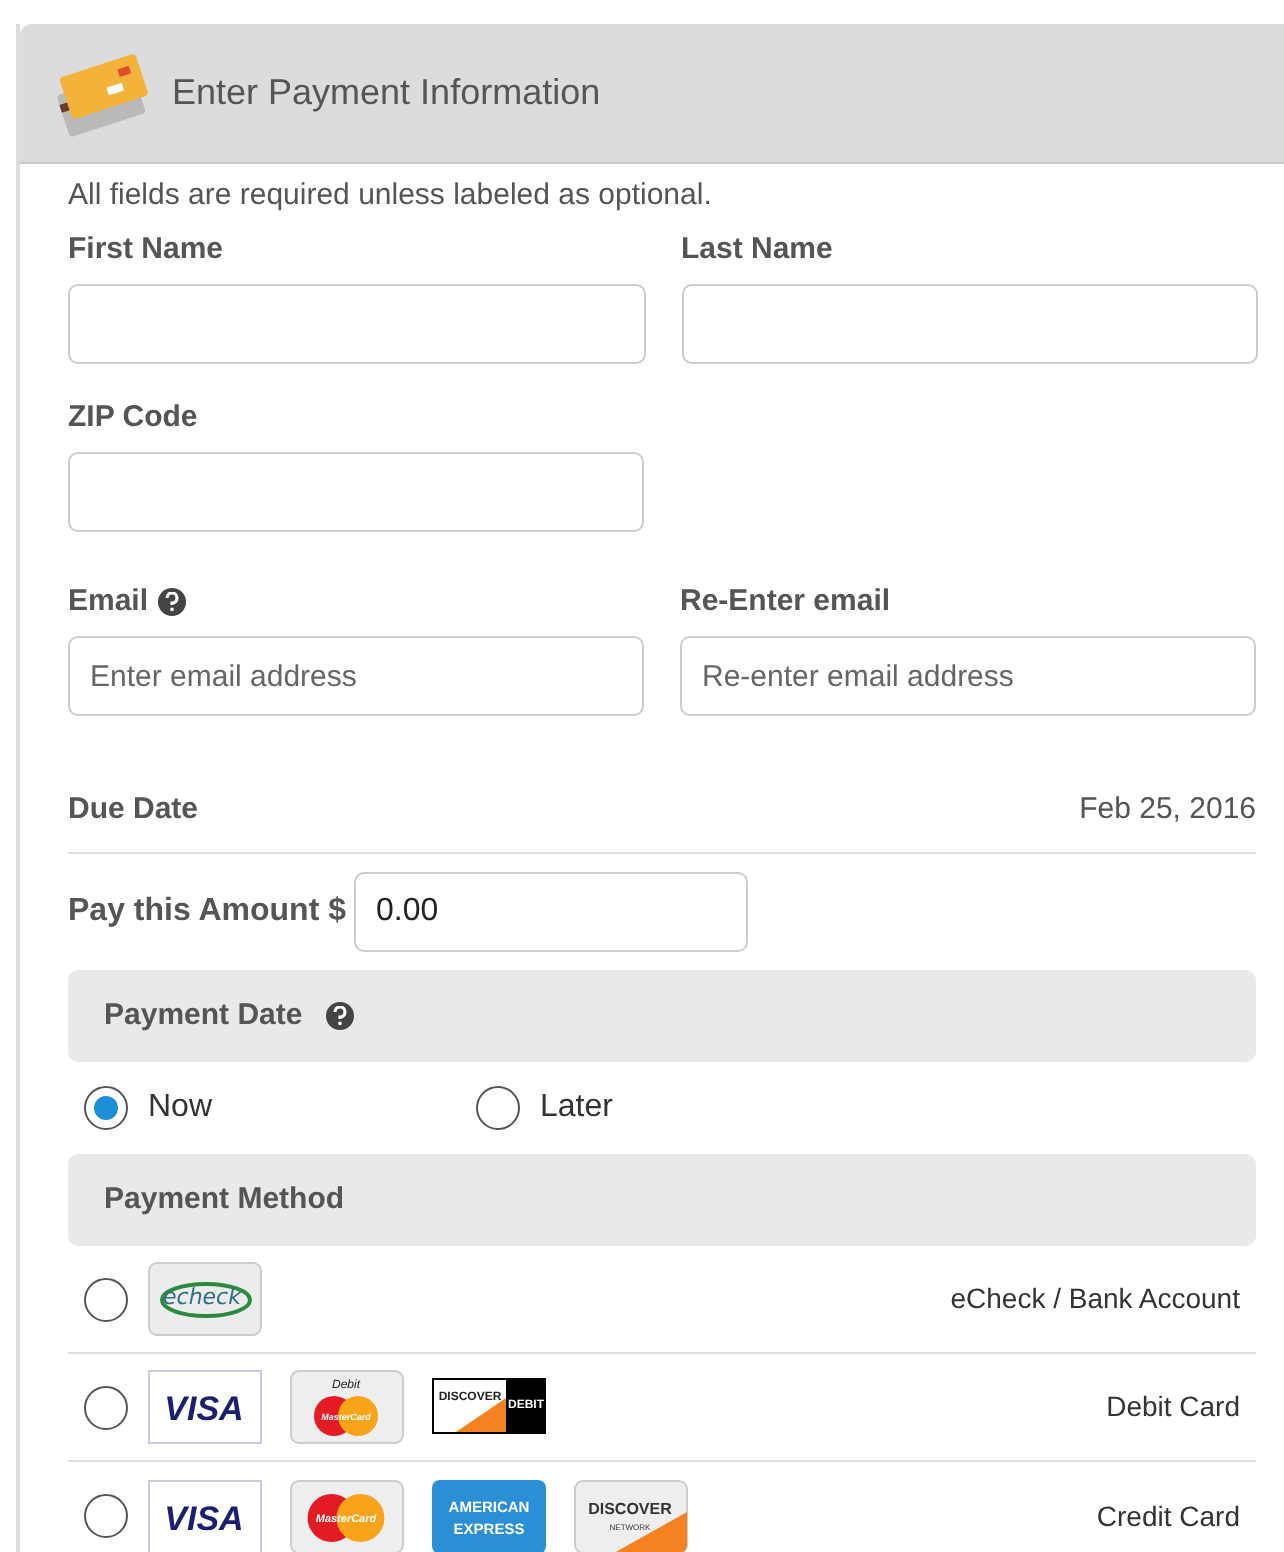 This screenshot has width=1284, height=1552. I want to click on help-icon, so click(172, 602).